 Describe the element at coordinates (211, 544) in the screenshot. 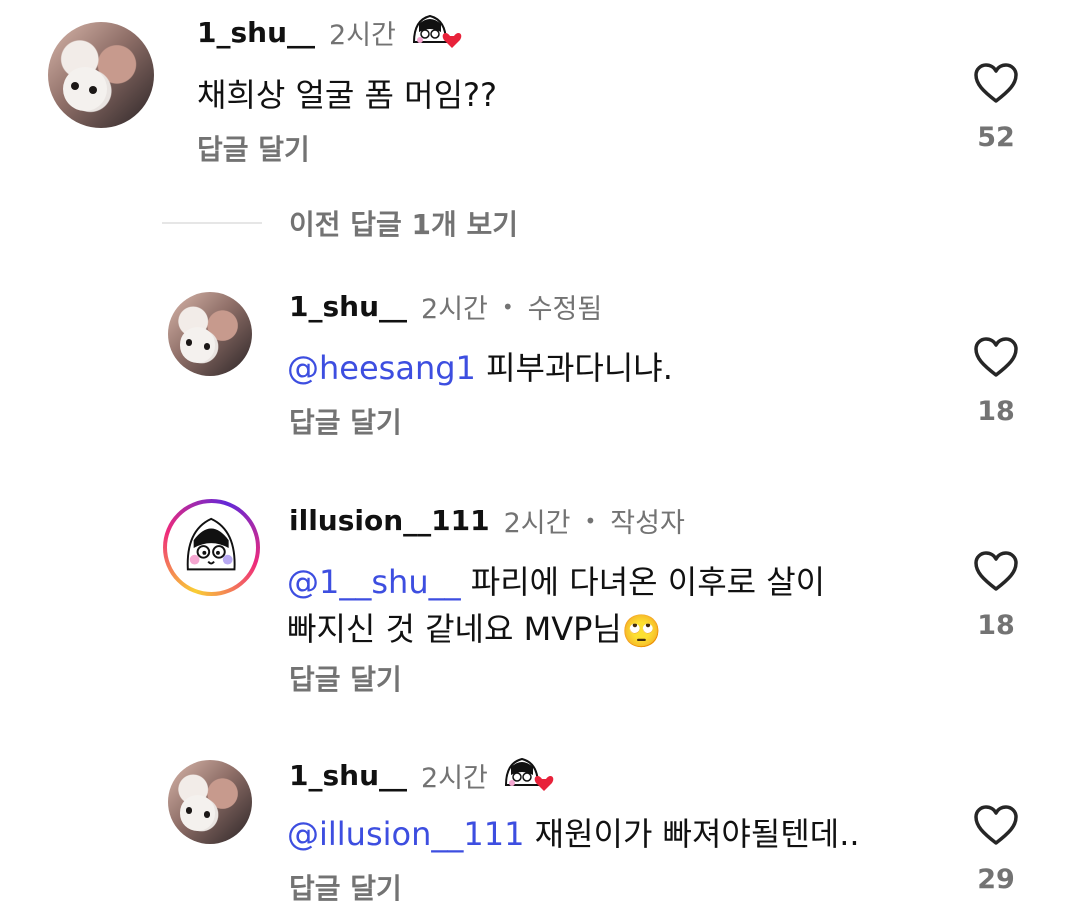

I see `onigiri-character-icon` at that location.